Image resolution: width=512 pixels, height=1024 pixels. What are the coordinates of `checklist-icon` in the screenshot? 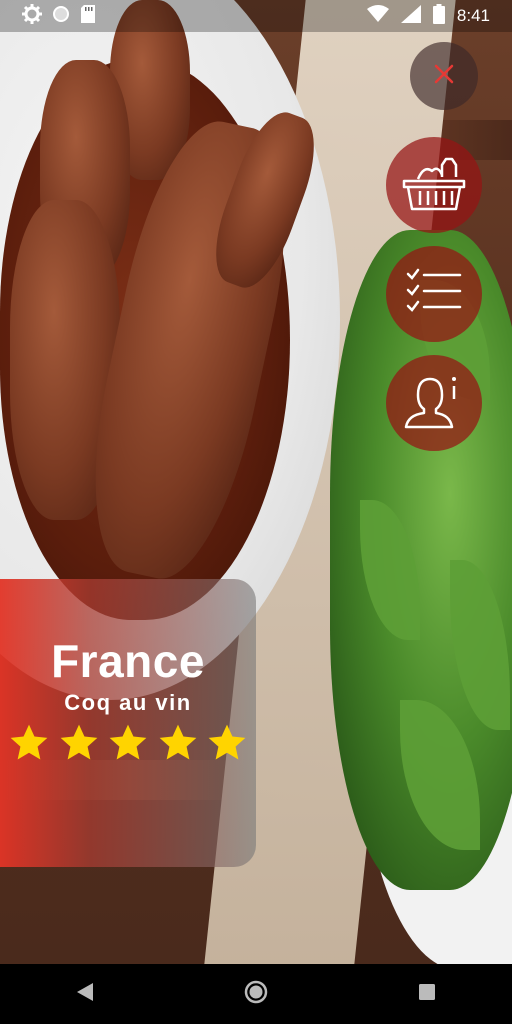 It's located at (434, 294).